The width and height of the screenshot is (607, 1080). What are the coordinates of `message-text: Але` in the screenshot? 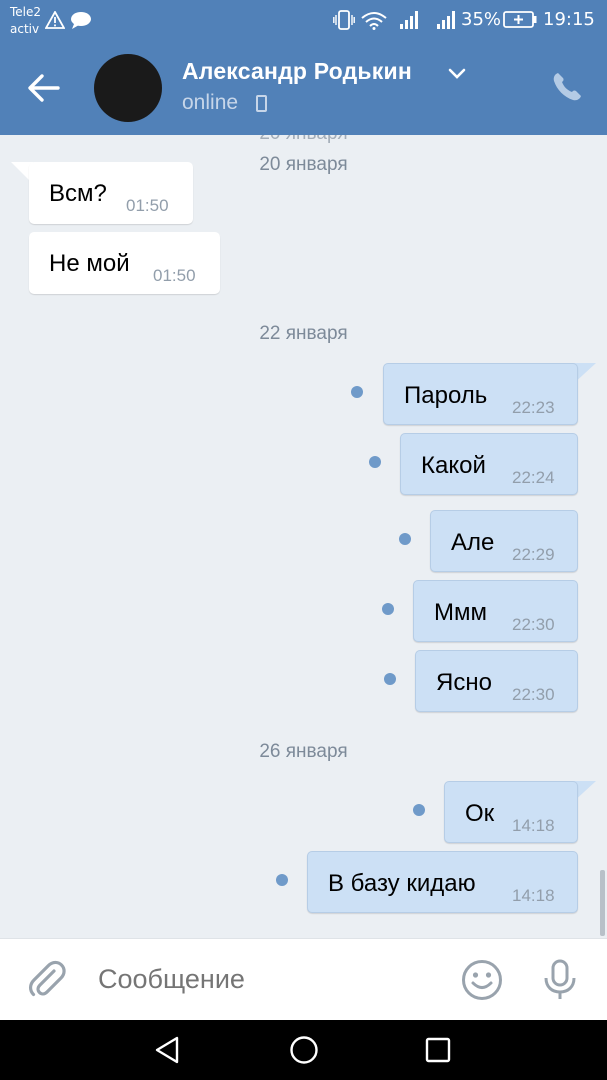 It's located at (473, 542).